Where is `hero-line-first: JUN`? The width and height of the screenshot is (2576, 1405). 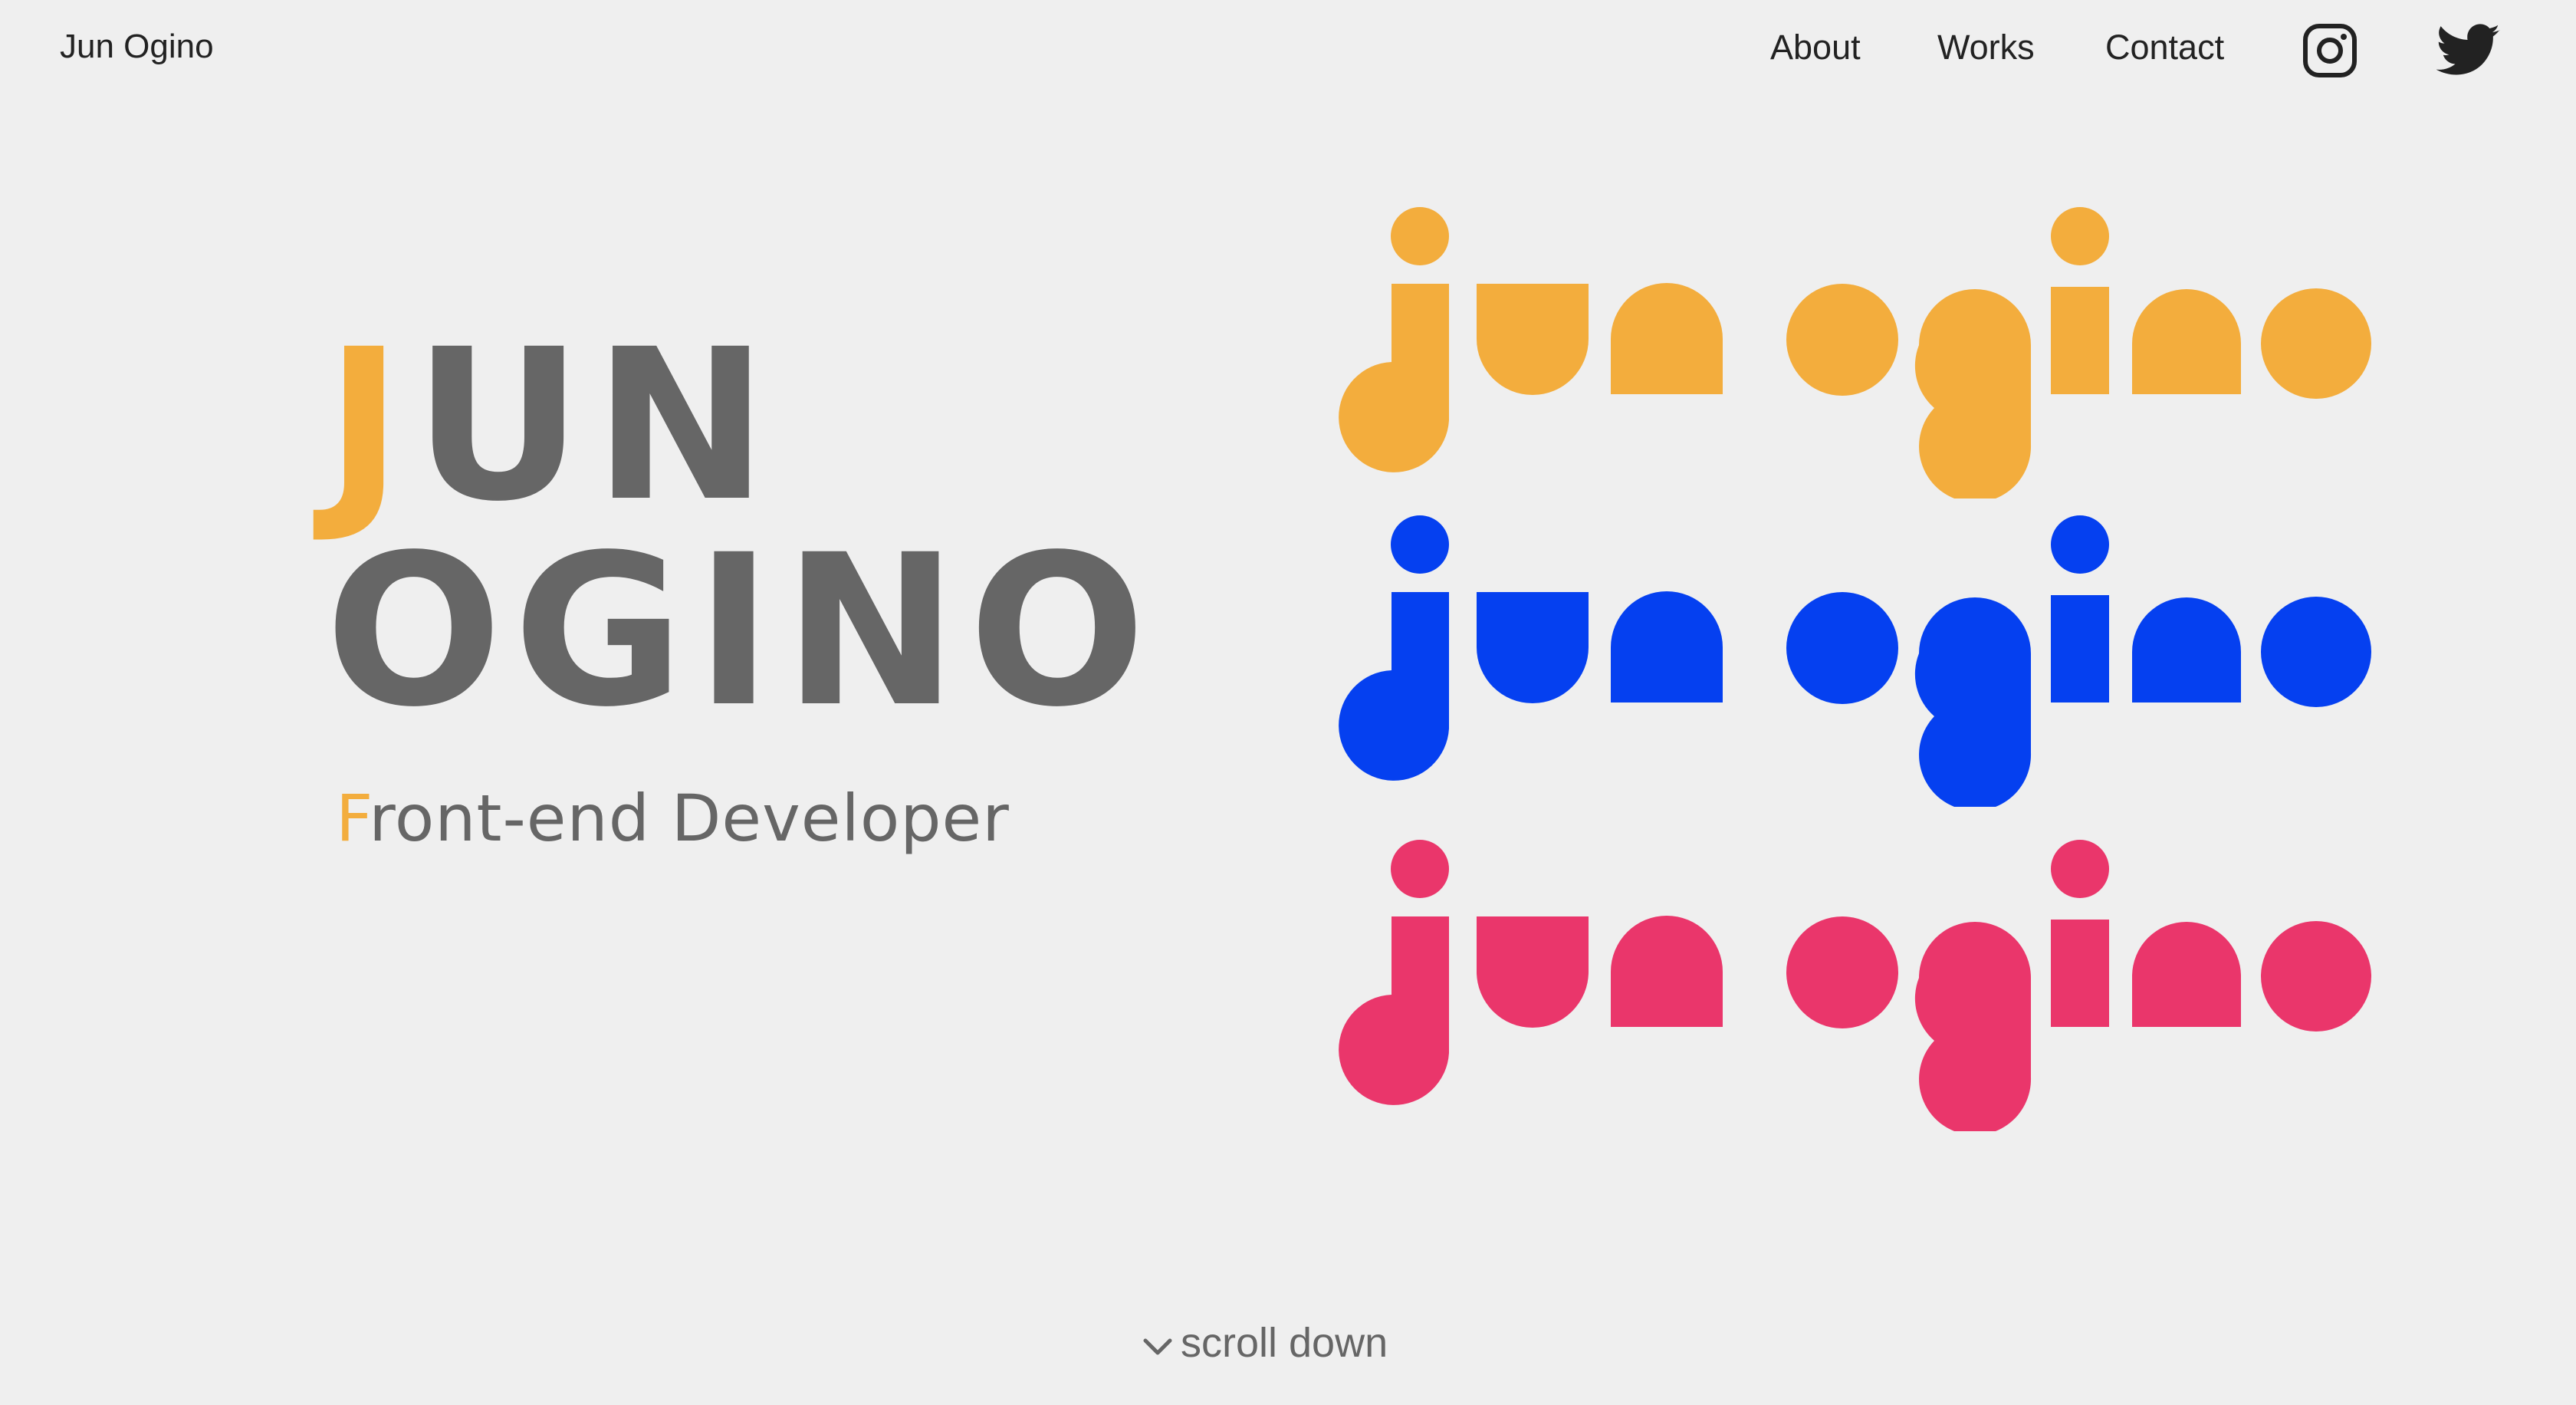
hero-line-first: JUN is located at coordinates (741, 427).